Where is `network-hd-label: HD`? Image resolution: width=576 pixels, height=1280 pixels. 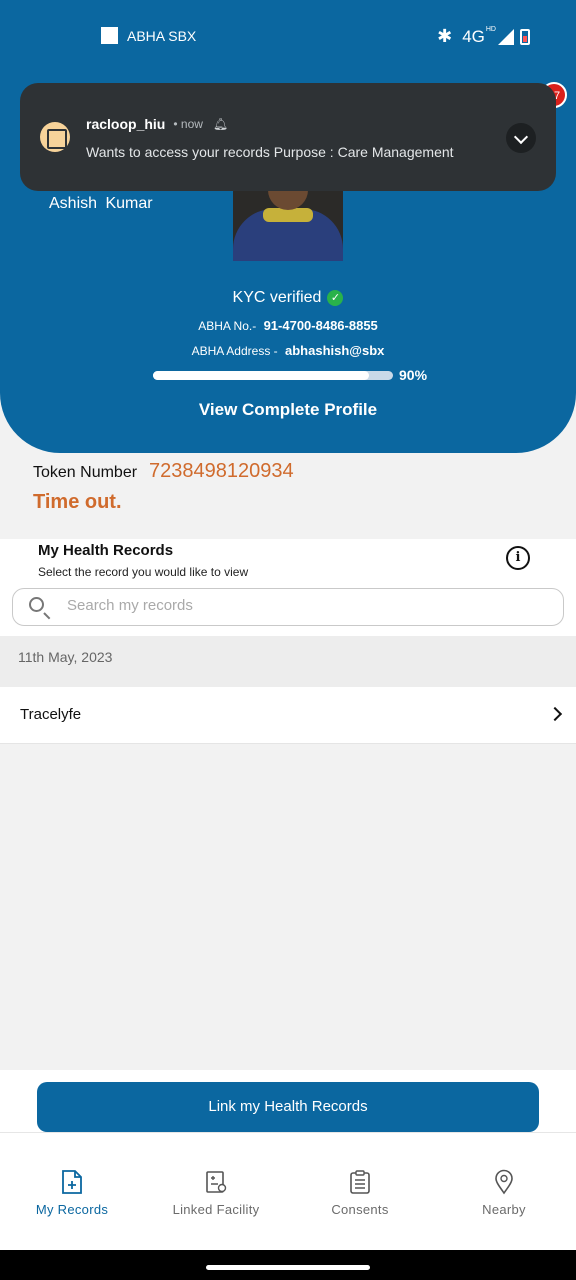
network-hd-label: HD is located at coordinates (490, 29).